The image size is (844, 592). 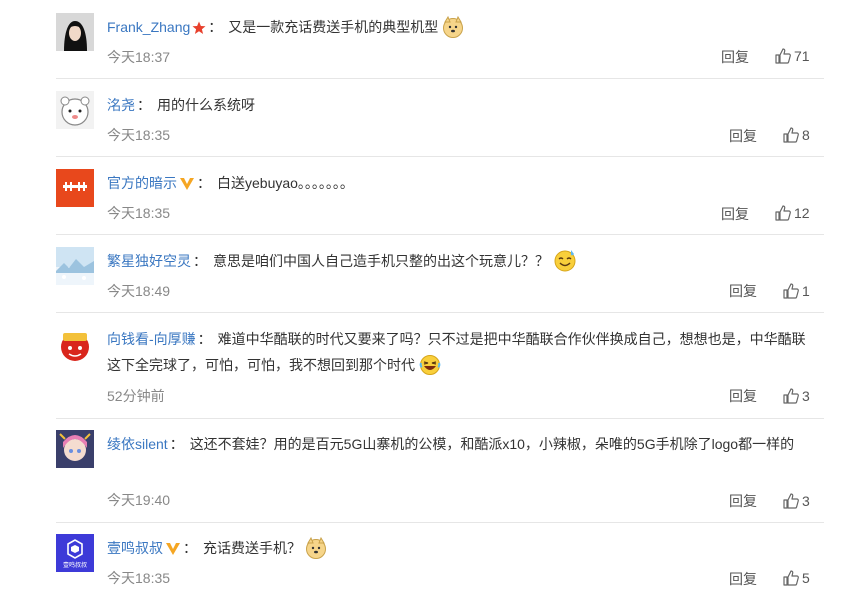 What do you see at coordinates (139, 500) in the screenshot?
I see `timestamp: 今天19:40` at bounding box center [139, 500].